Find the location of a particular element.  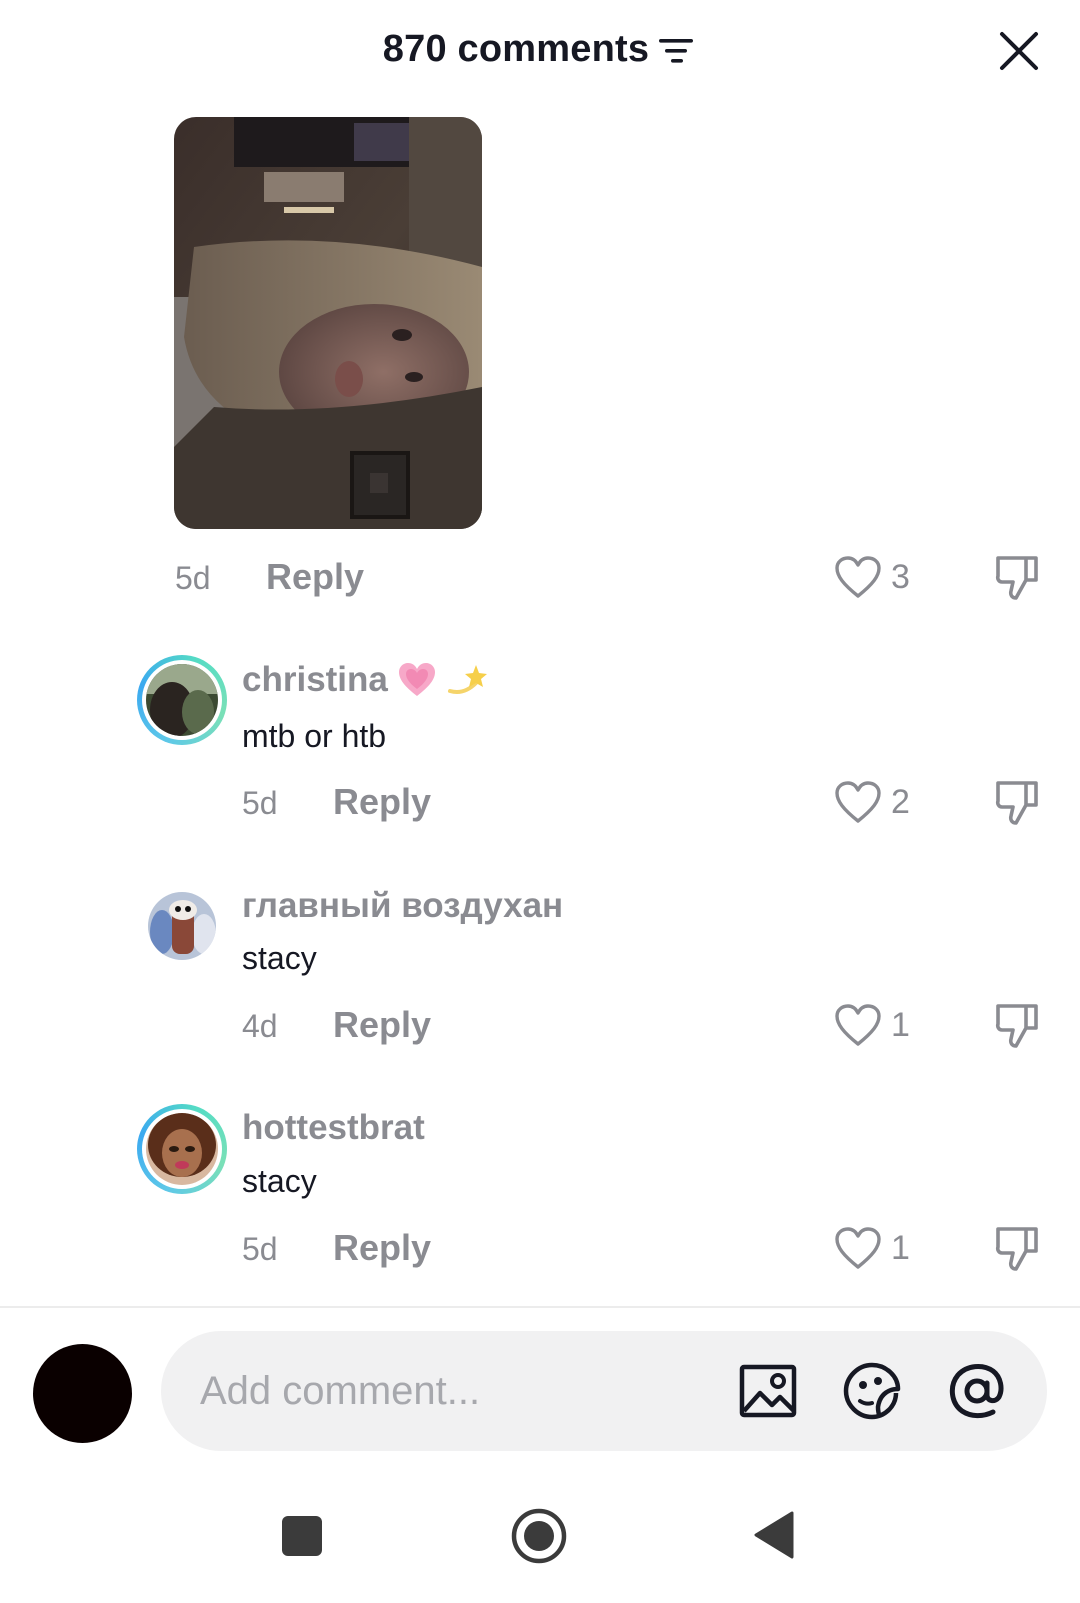

home-icon is located at coordinates (539, 1536).